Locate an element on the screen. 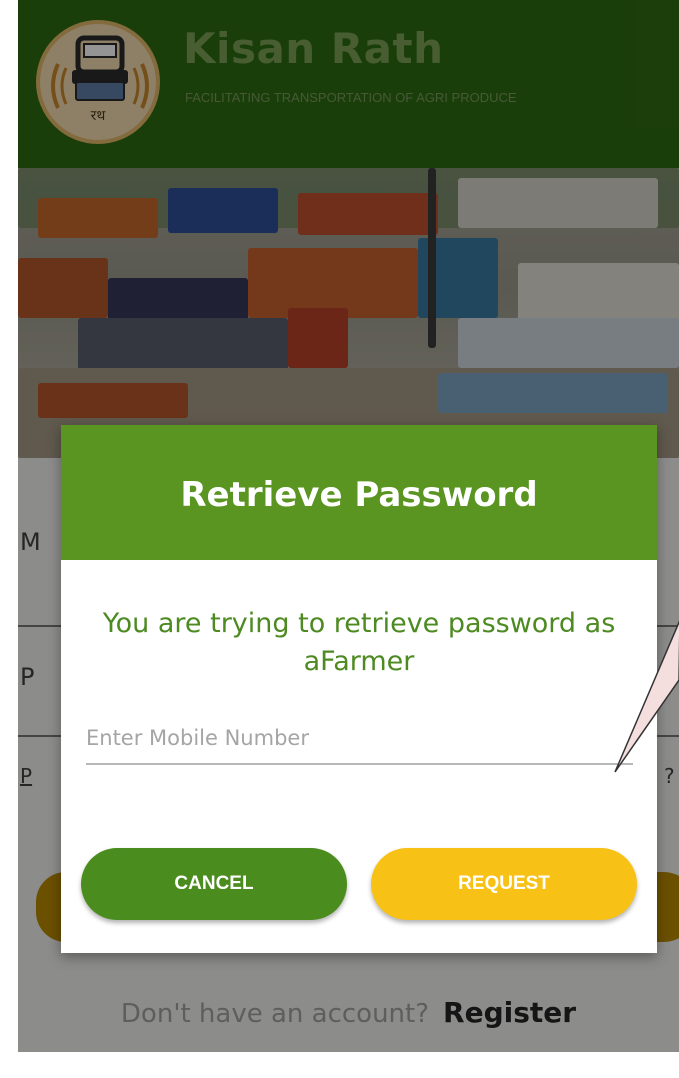 The width and height of the screenshot is (679, 1078). no-account-text: Don't have an account? is located at coordinates (275, 1014).